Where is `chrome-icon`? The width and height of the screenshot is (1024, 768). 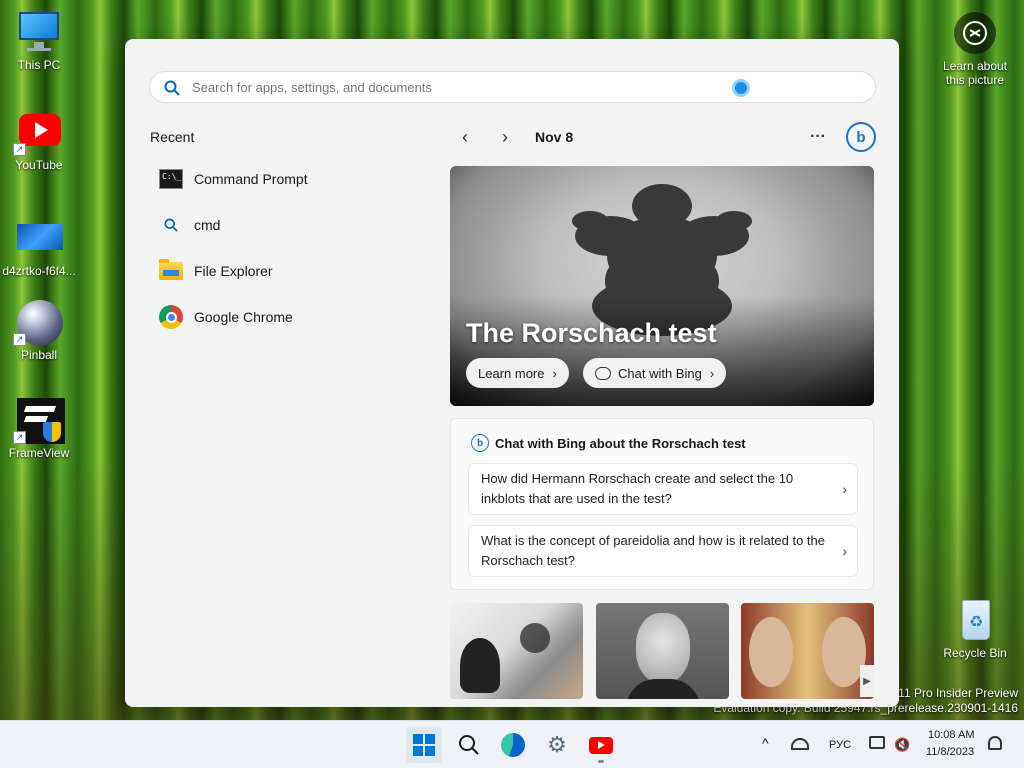 chrome-icon is located at coordinates (171, 317).